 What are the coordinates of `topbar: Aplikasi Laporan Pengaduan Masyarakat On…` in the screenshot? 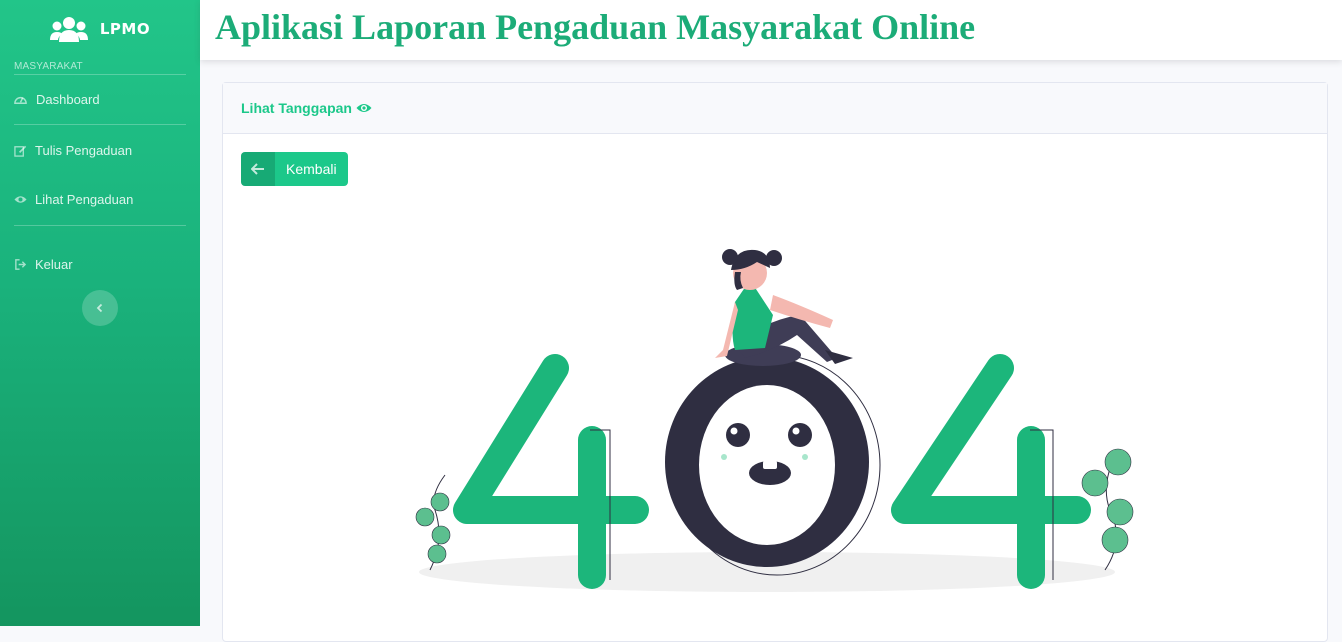 It's located at (771, 30).